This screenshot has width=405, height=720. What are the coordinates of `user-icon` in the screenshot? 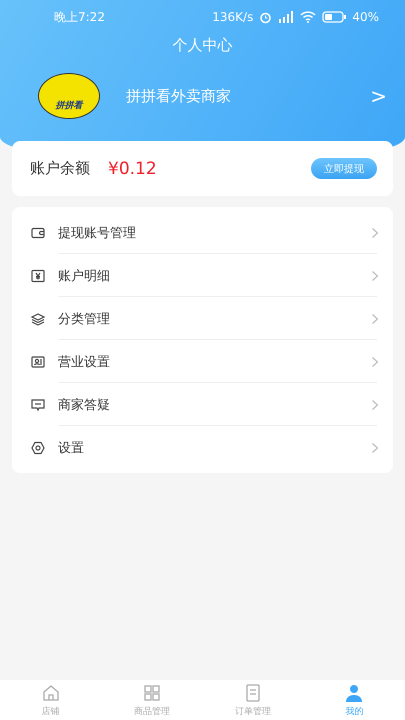 It's located at (354, 692).